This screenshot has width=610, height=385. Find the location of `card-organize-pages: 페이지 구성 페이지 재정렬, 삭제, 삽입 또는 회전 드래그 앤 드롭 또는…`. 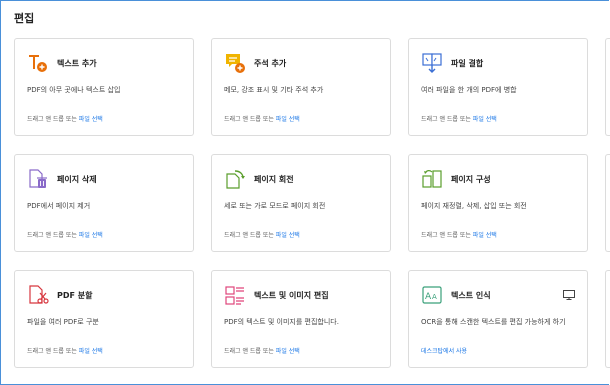

card-organize-pages: 페이지 구성 페이지 재정렬, 삭제, 삽입 또는 회전 드래그 앤 드롭 또는… is located at coordinates (498, 203).